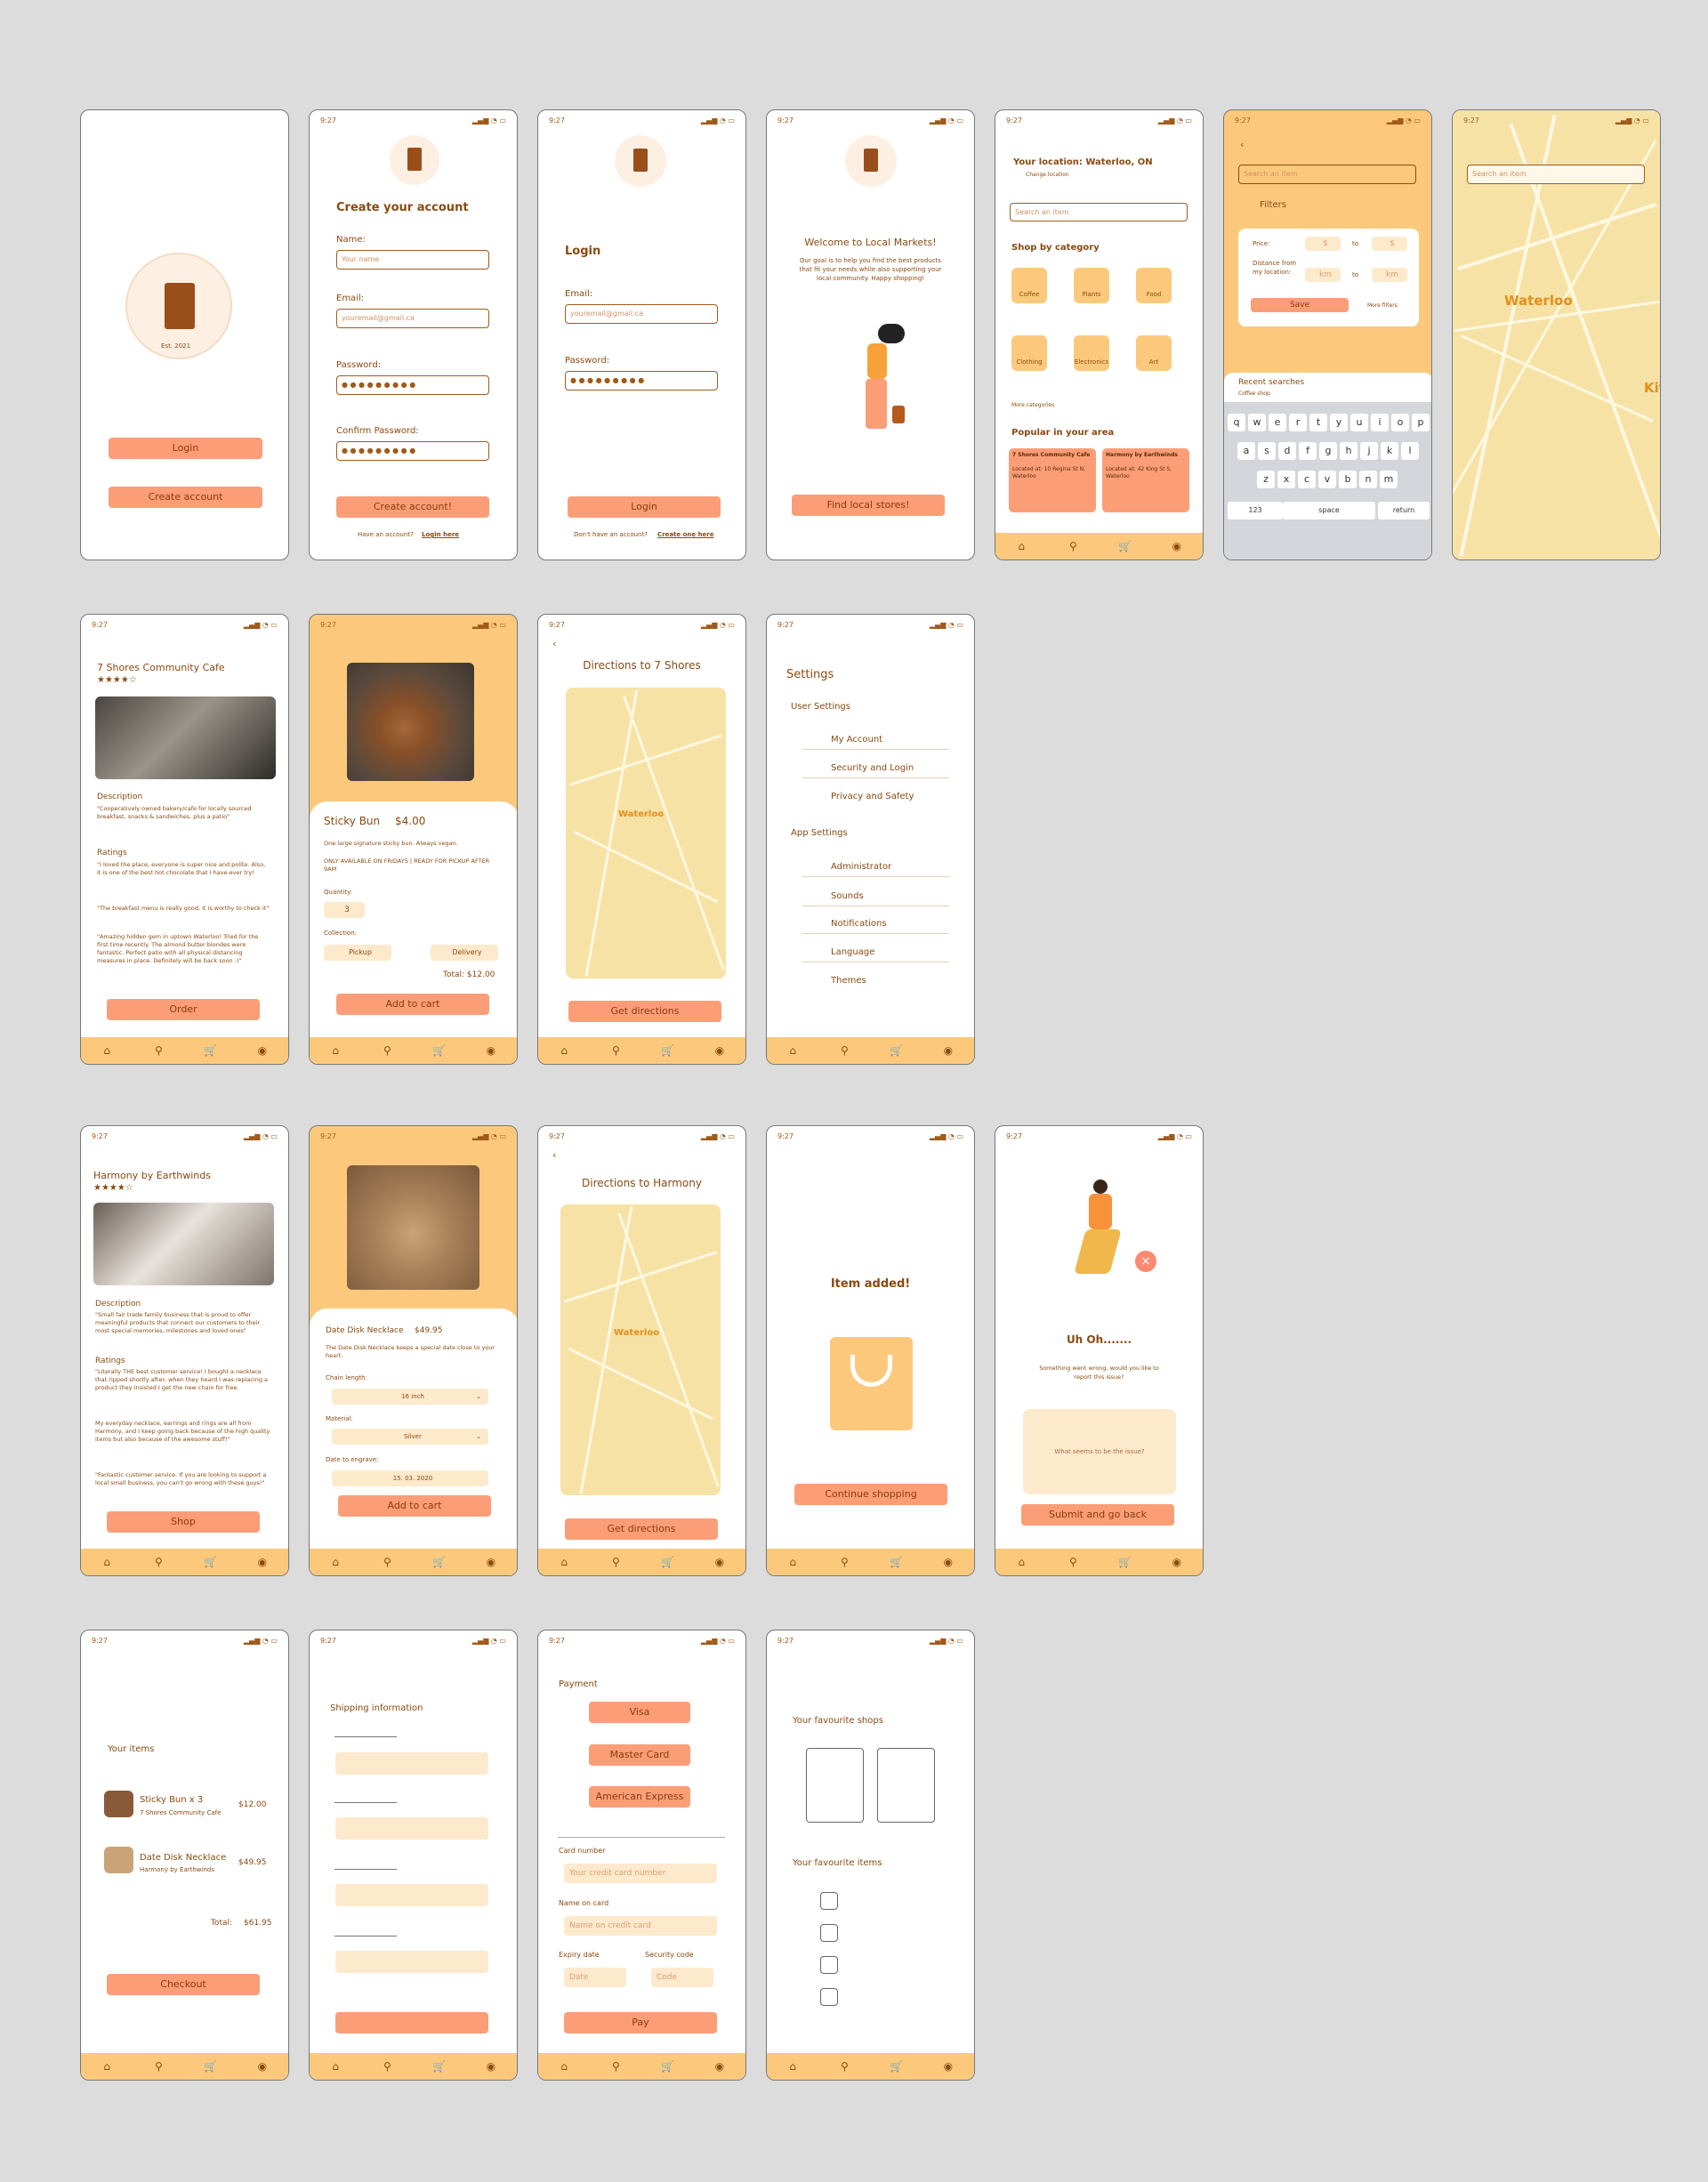 The height and width of the screenshot is (2182, 1708). Describe the element at coordinates (685, 534) in the screenshot. I see `create-link: Create one here` at that location.